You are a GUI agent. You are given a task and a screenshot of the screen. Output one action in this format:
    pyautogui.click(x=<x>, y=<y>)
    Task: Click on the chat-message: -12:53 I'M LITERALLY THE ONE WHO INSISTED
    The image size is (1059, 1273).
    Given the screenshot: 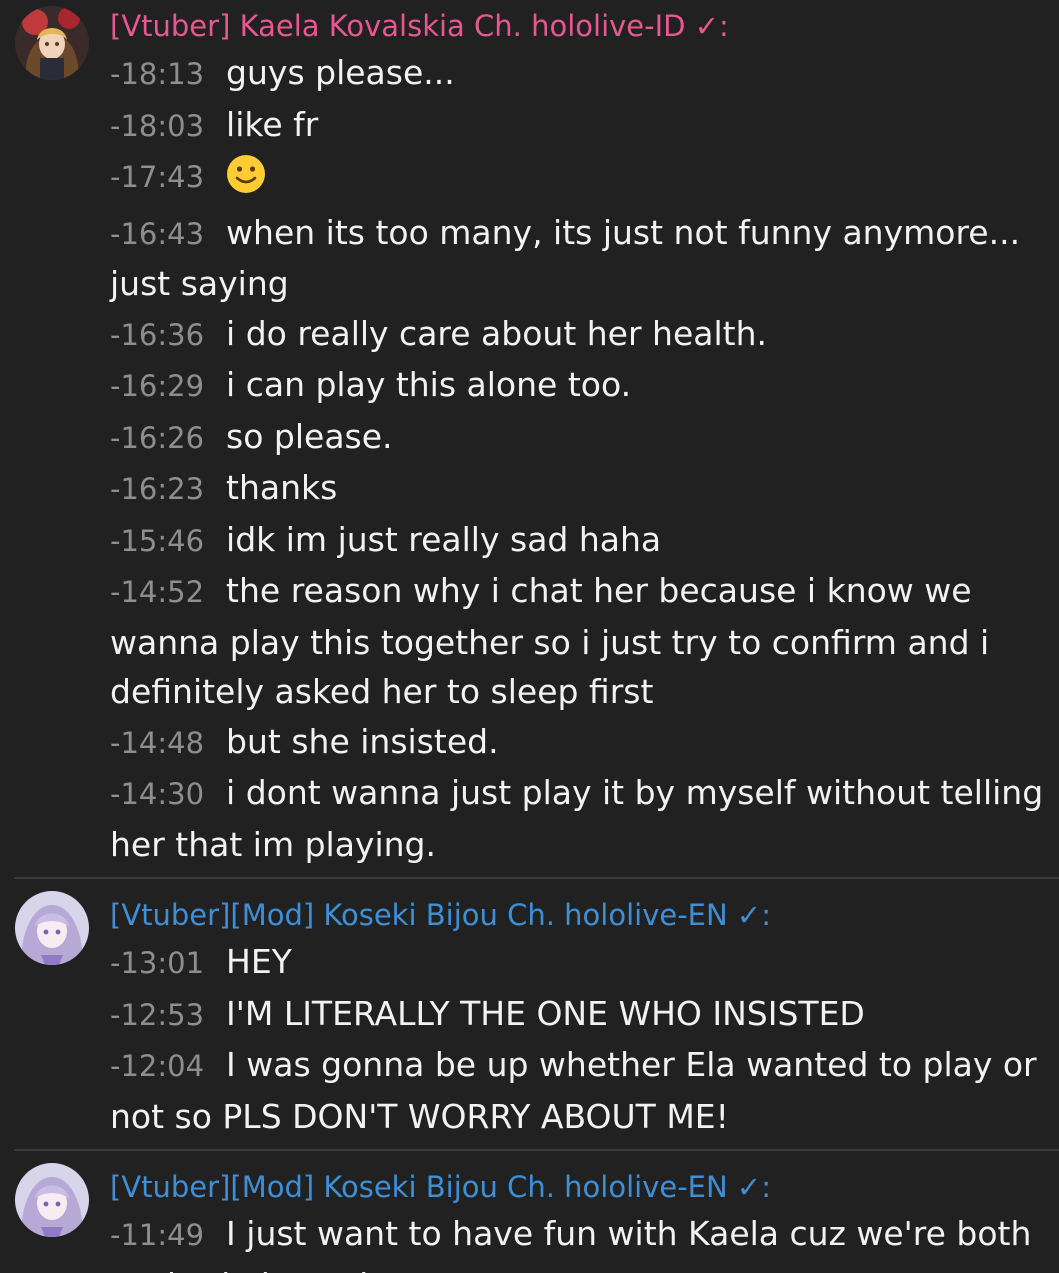 What is the action you would take?
    pyautogui.click(x=582, y=1015)
    